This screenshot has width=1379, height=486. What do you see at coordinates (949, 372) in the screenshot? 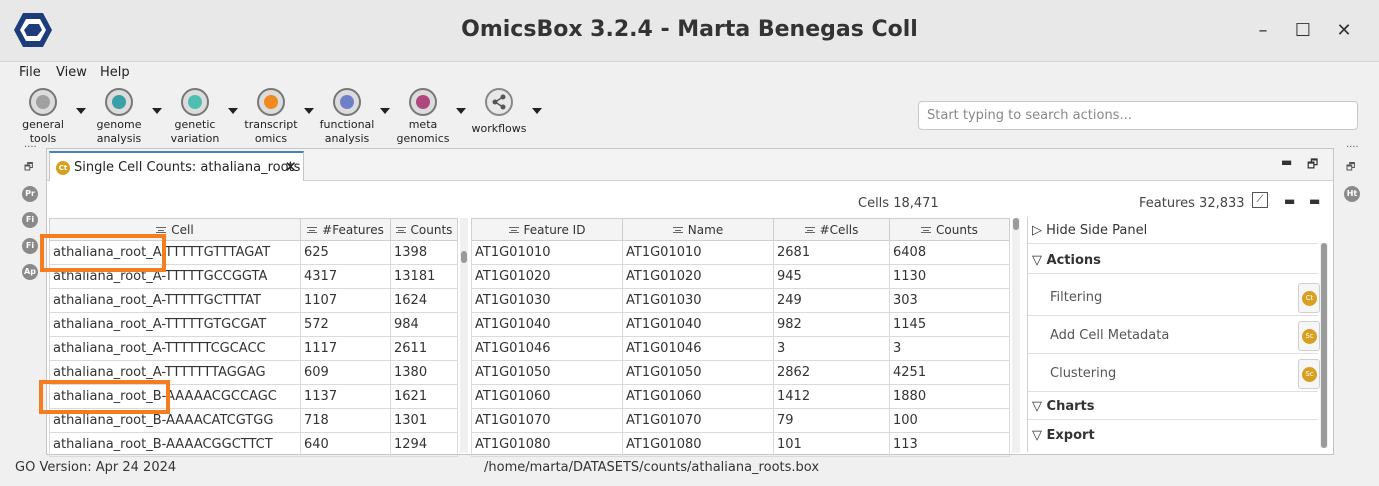
I see `counts-cell: 4251` at bounding box center [949, 372].